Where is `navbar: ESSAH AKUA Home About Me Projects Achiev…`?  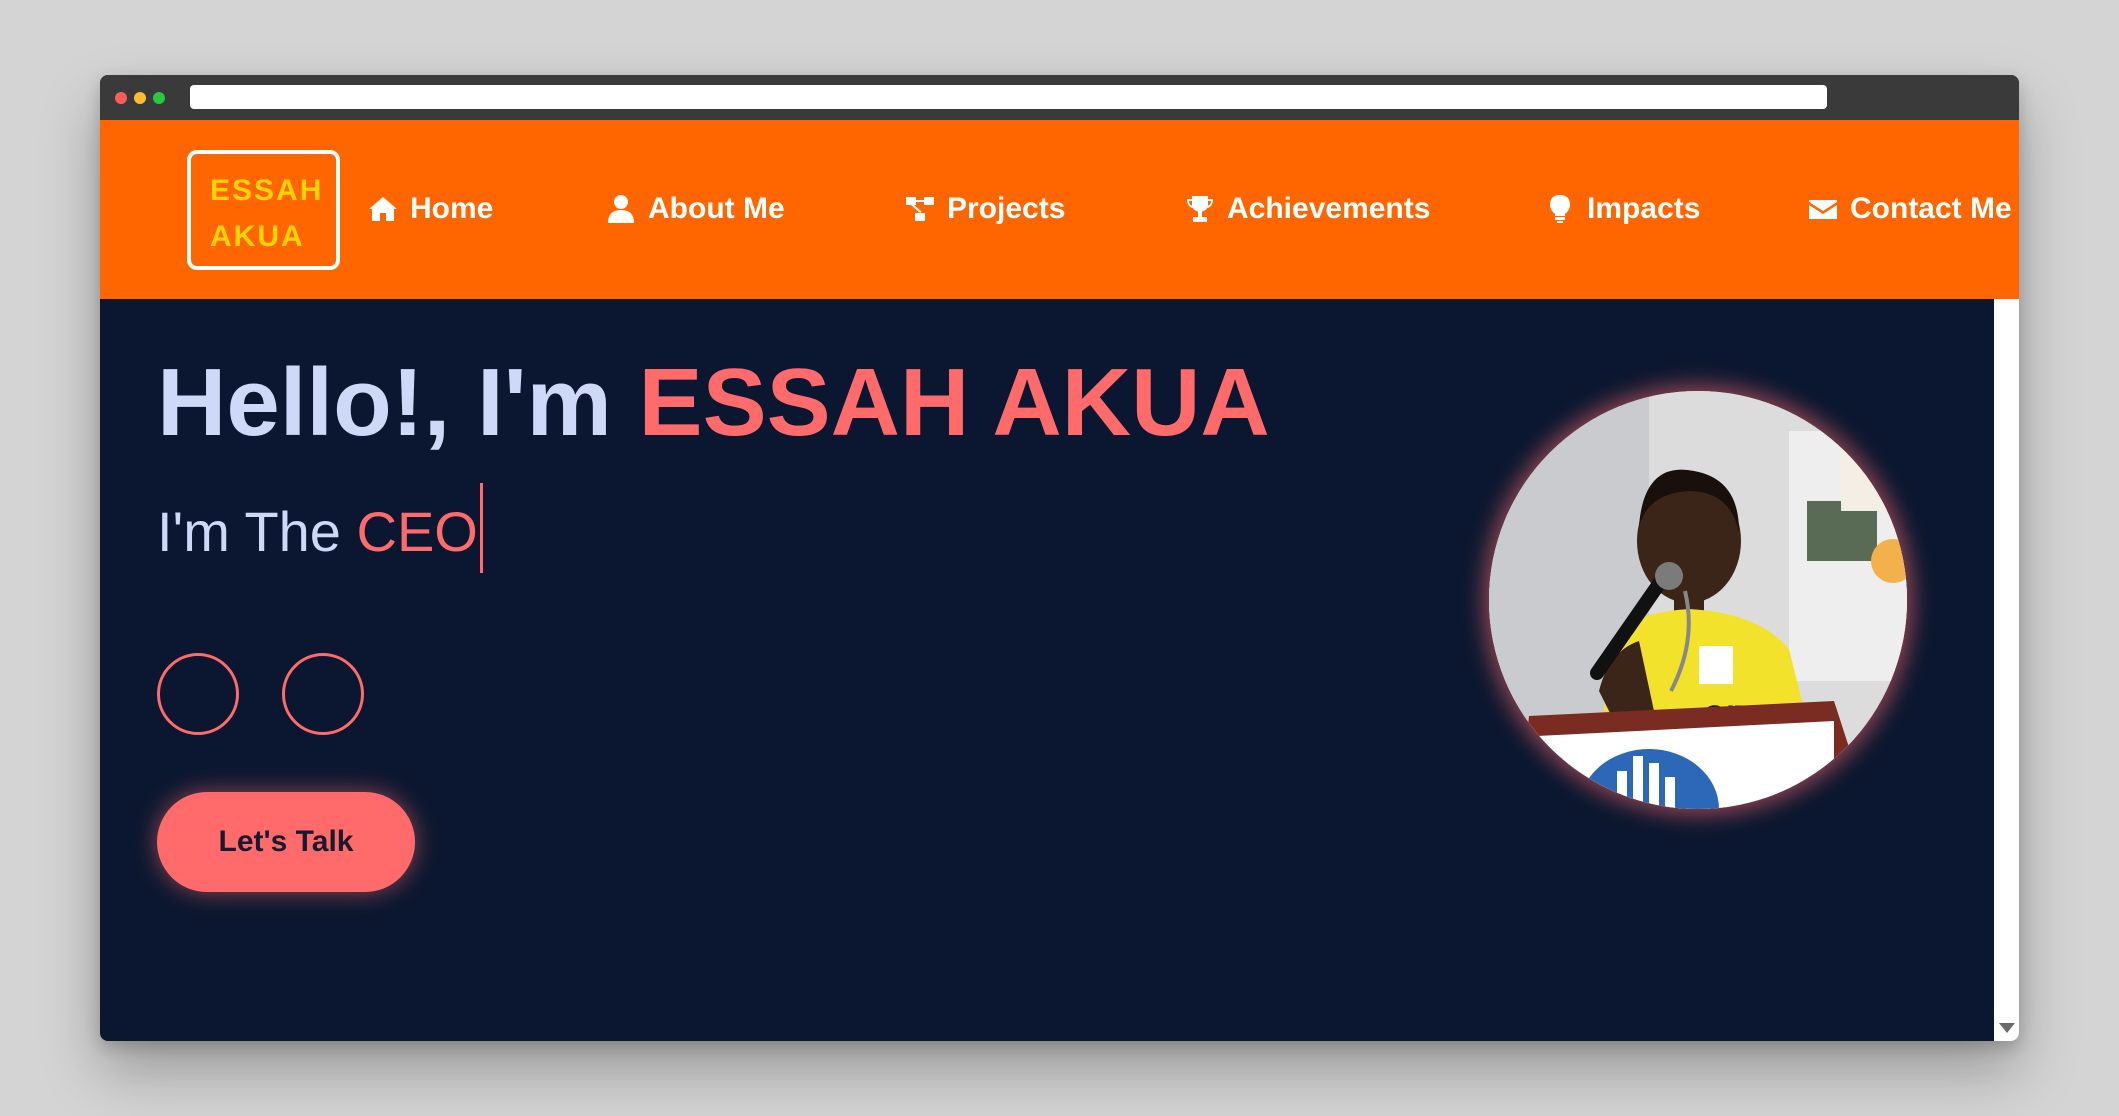 navbar: ESSAH AKUA Home About Me Projects Achiev… is located at coordinates (1059, 209).